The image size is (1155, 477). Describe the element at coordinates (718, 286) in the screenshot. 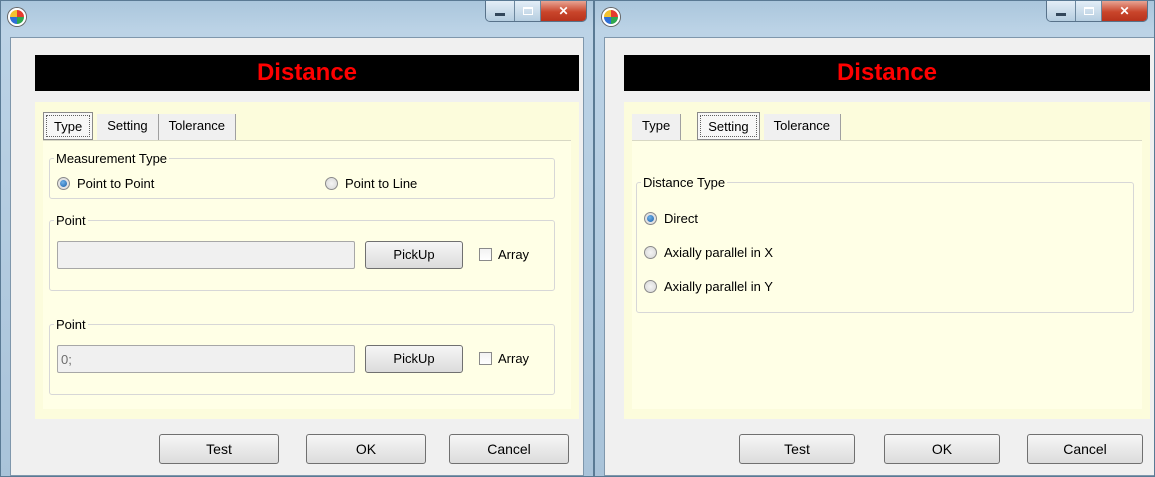

I see `radio-label: Axially parallel in Y` at that location.